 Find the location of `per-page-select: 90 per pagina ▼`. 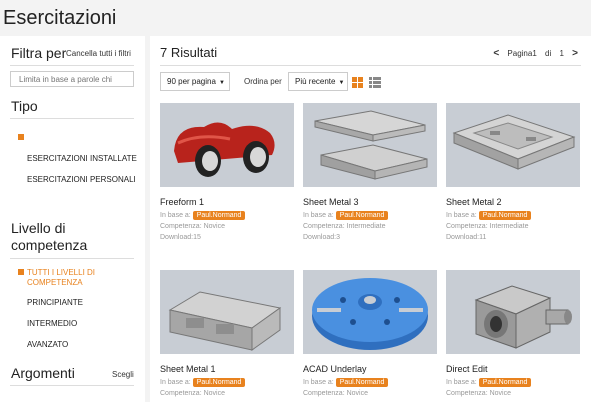

per-page-select: 90 per pagina ▼ is located at coordinates (195, 81).